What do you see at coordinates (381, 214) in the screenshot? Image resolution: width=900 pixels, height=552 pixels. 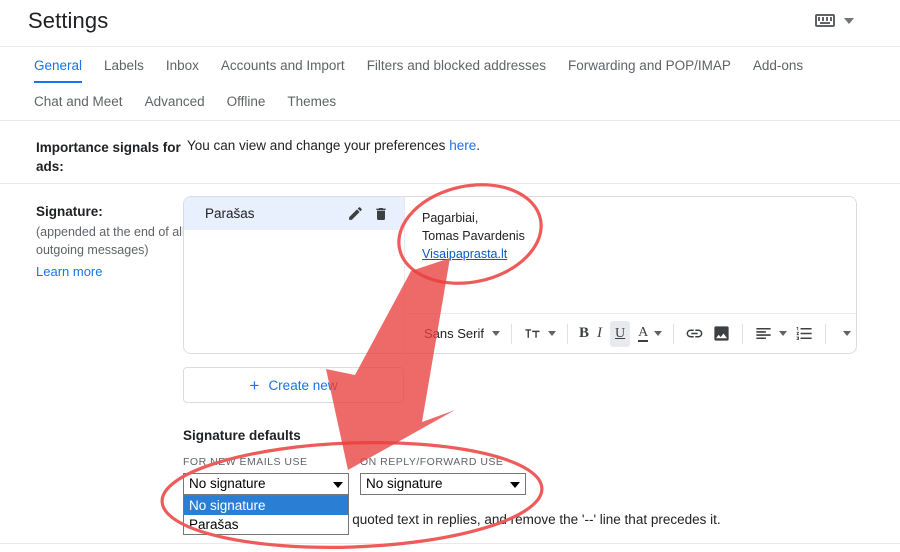 I see `trash-icon` at bounding box center [381, 214].